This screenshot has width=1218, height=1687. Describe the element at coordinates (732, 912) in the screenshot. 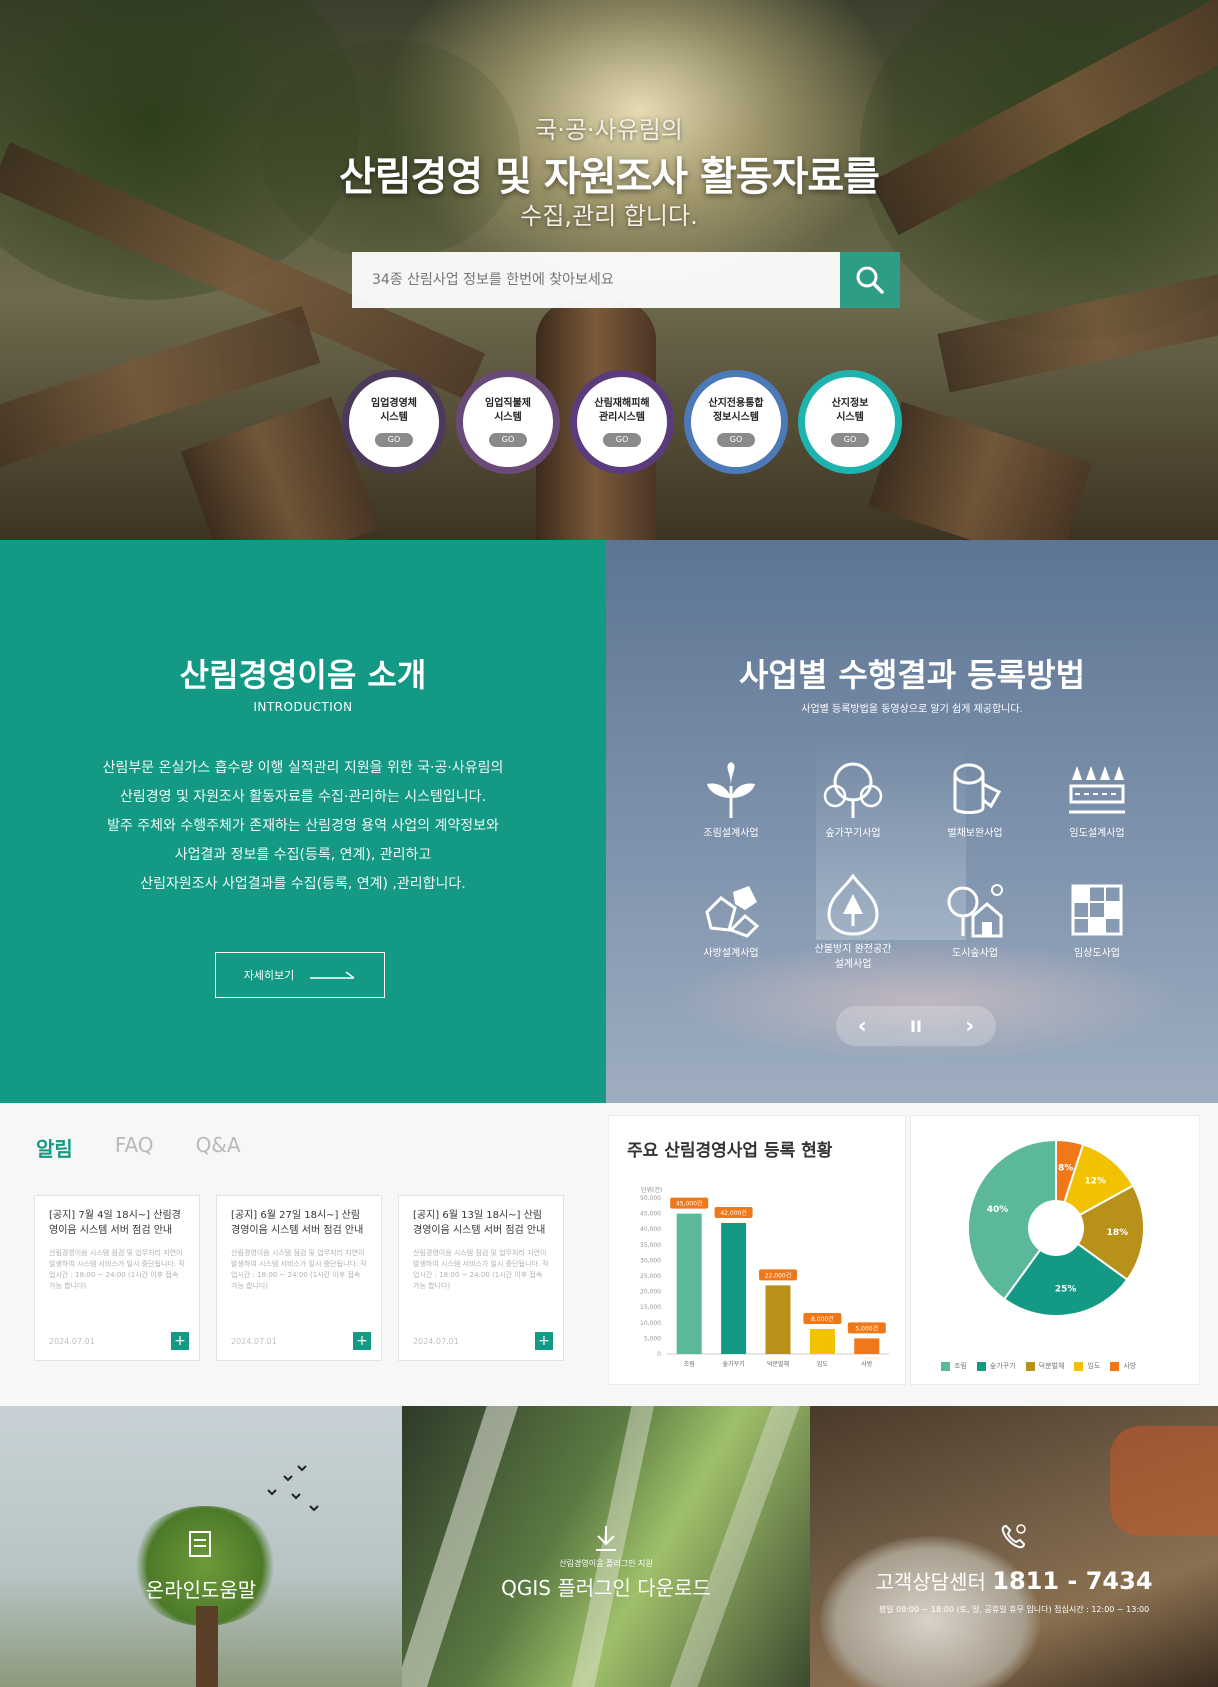

I see `rocks-icon` at that location.